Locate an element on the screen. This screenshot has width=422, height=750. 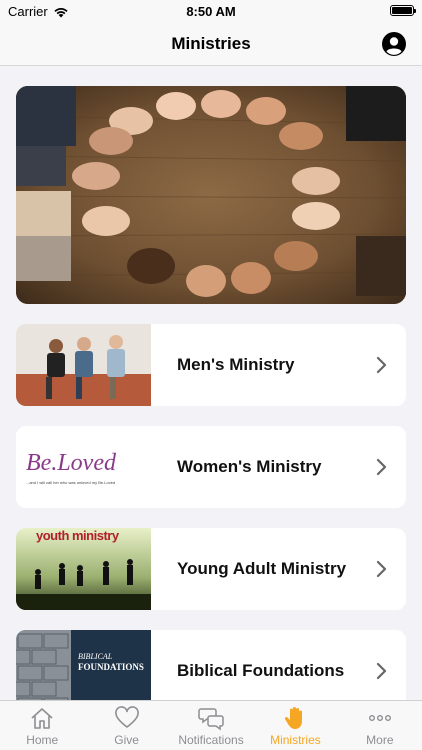
tab-home: Home is located at coordinates (42, 725).